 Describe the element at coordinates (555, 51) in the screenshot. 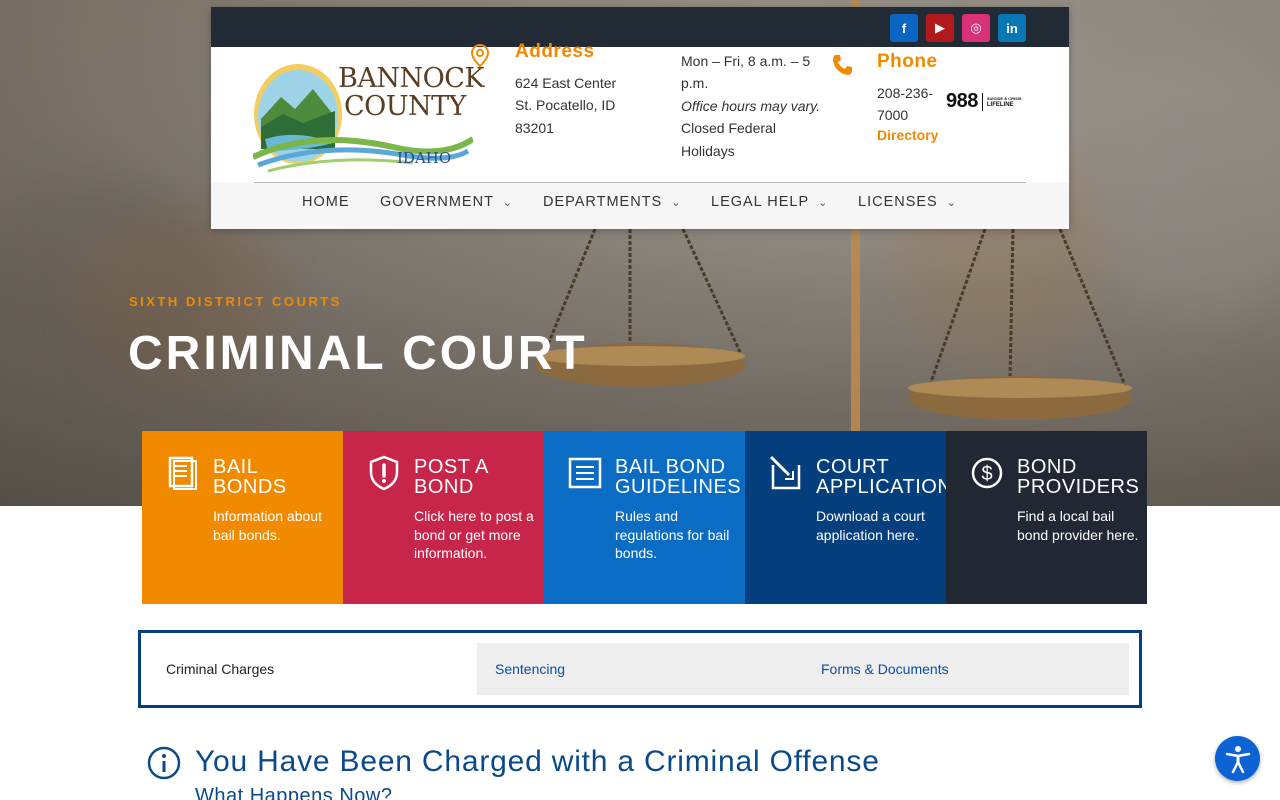

I see `address-heading: Address` at that location.